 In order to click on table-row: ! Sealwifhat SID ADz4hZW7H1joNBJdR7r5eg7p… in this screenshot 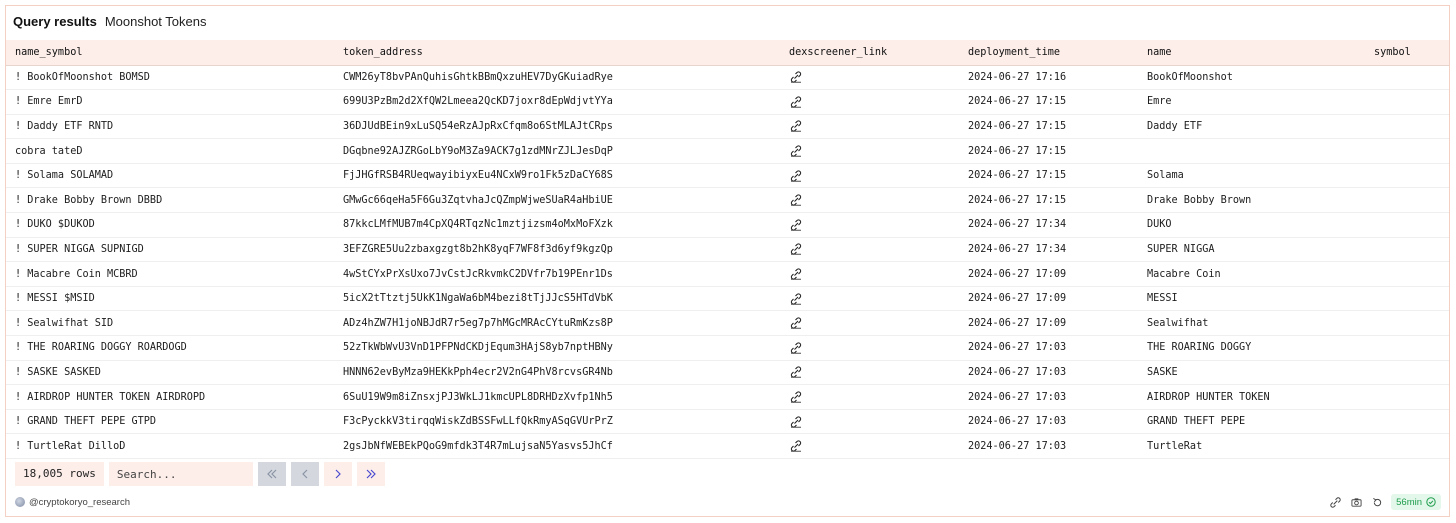, I will do `click(727, 323)`.